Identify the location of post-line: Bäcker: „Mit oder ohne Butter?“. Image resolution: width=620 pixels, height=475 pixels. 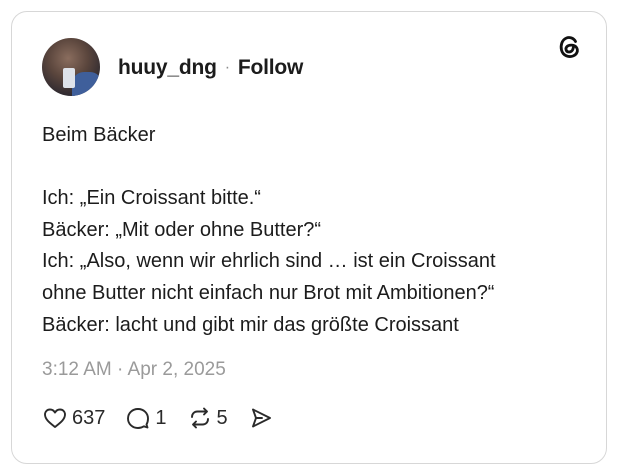
(182, 229).